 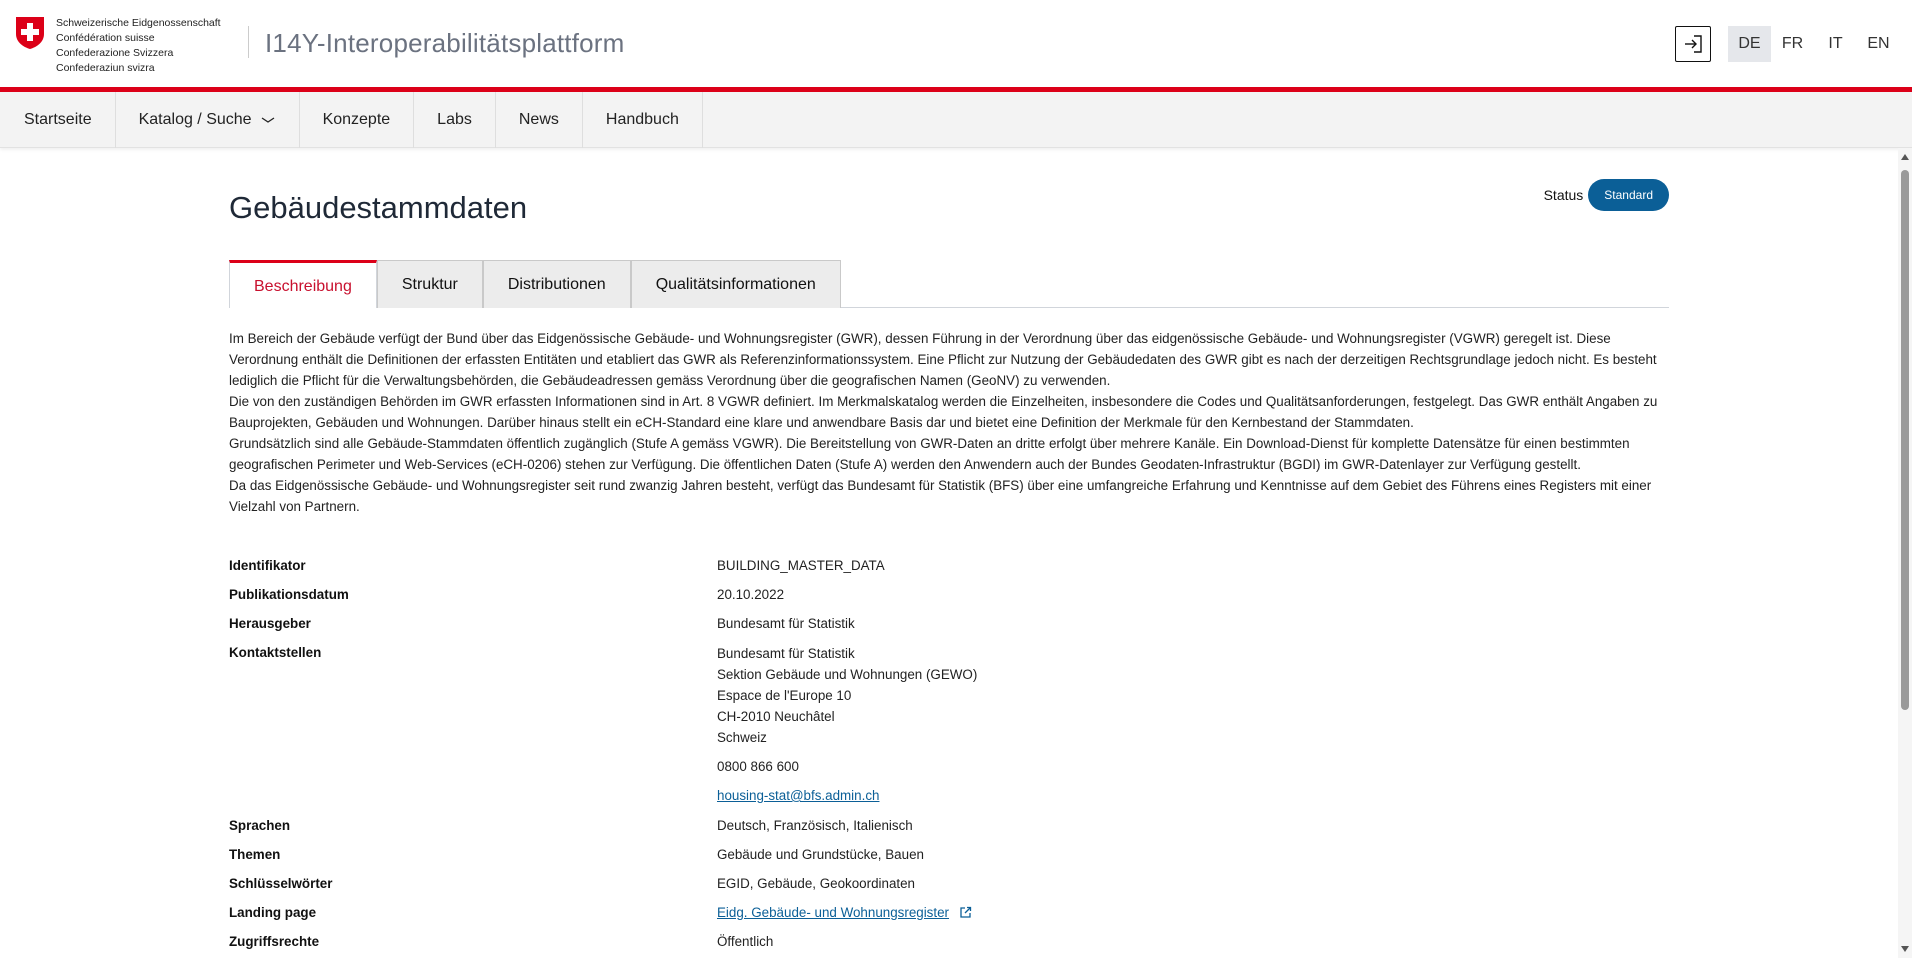 I want to click on contact-email-link: housing-stat@bfs.admin.ch, so click(x=798, y=795).